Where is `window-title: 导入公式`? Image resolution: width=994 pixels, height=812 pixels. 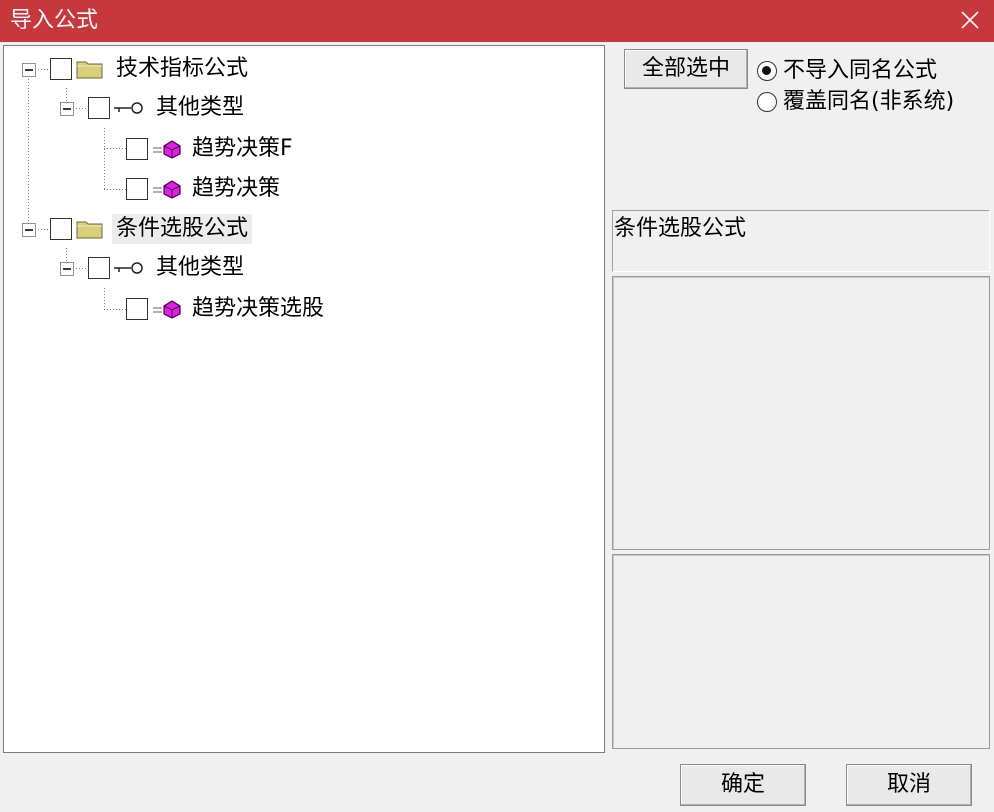
window-title: 导入公式 is located at coordinates (54, 20).